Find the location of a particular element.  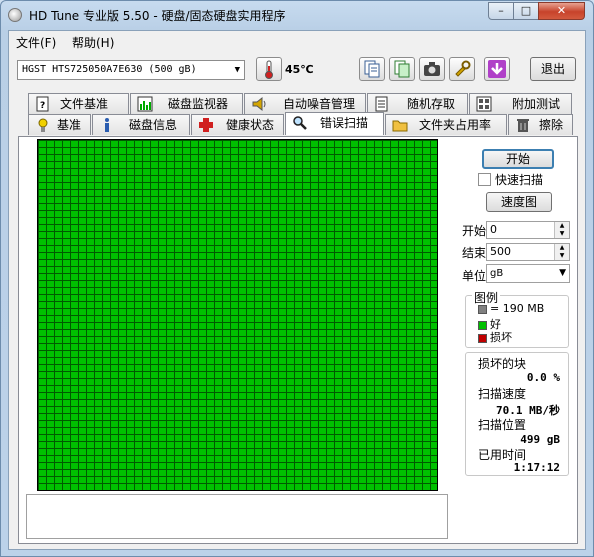

health-cross-icon is located at coordinates (206, 125).